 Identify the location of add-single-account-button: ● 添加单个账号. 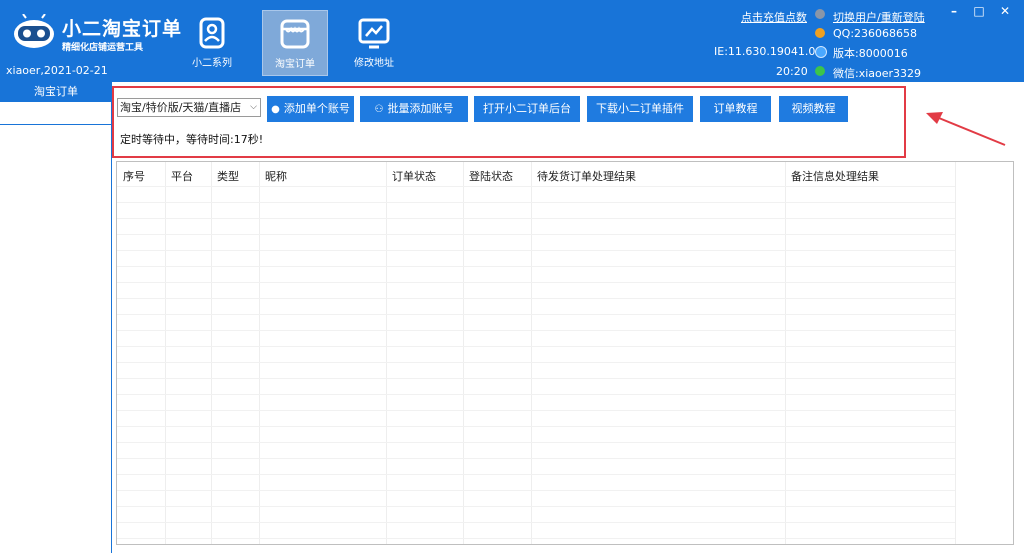
(310, 109).